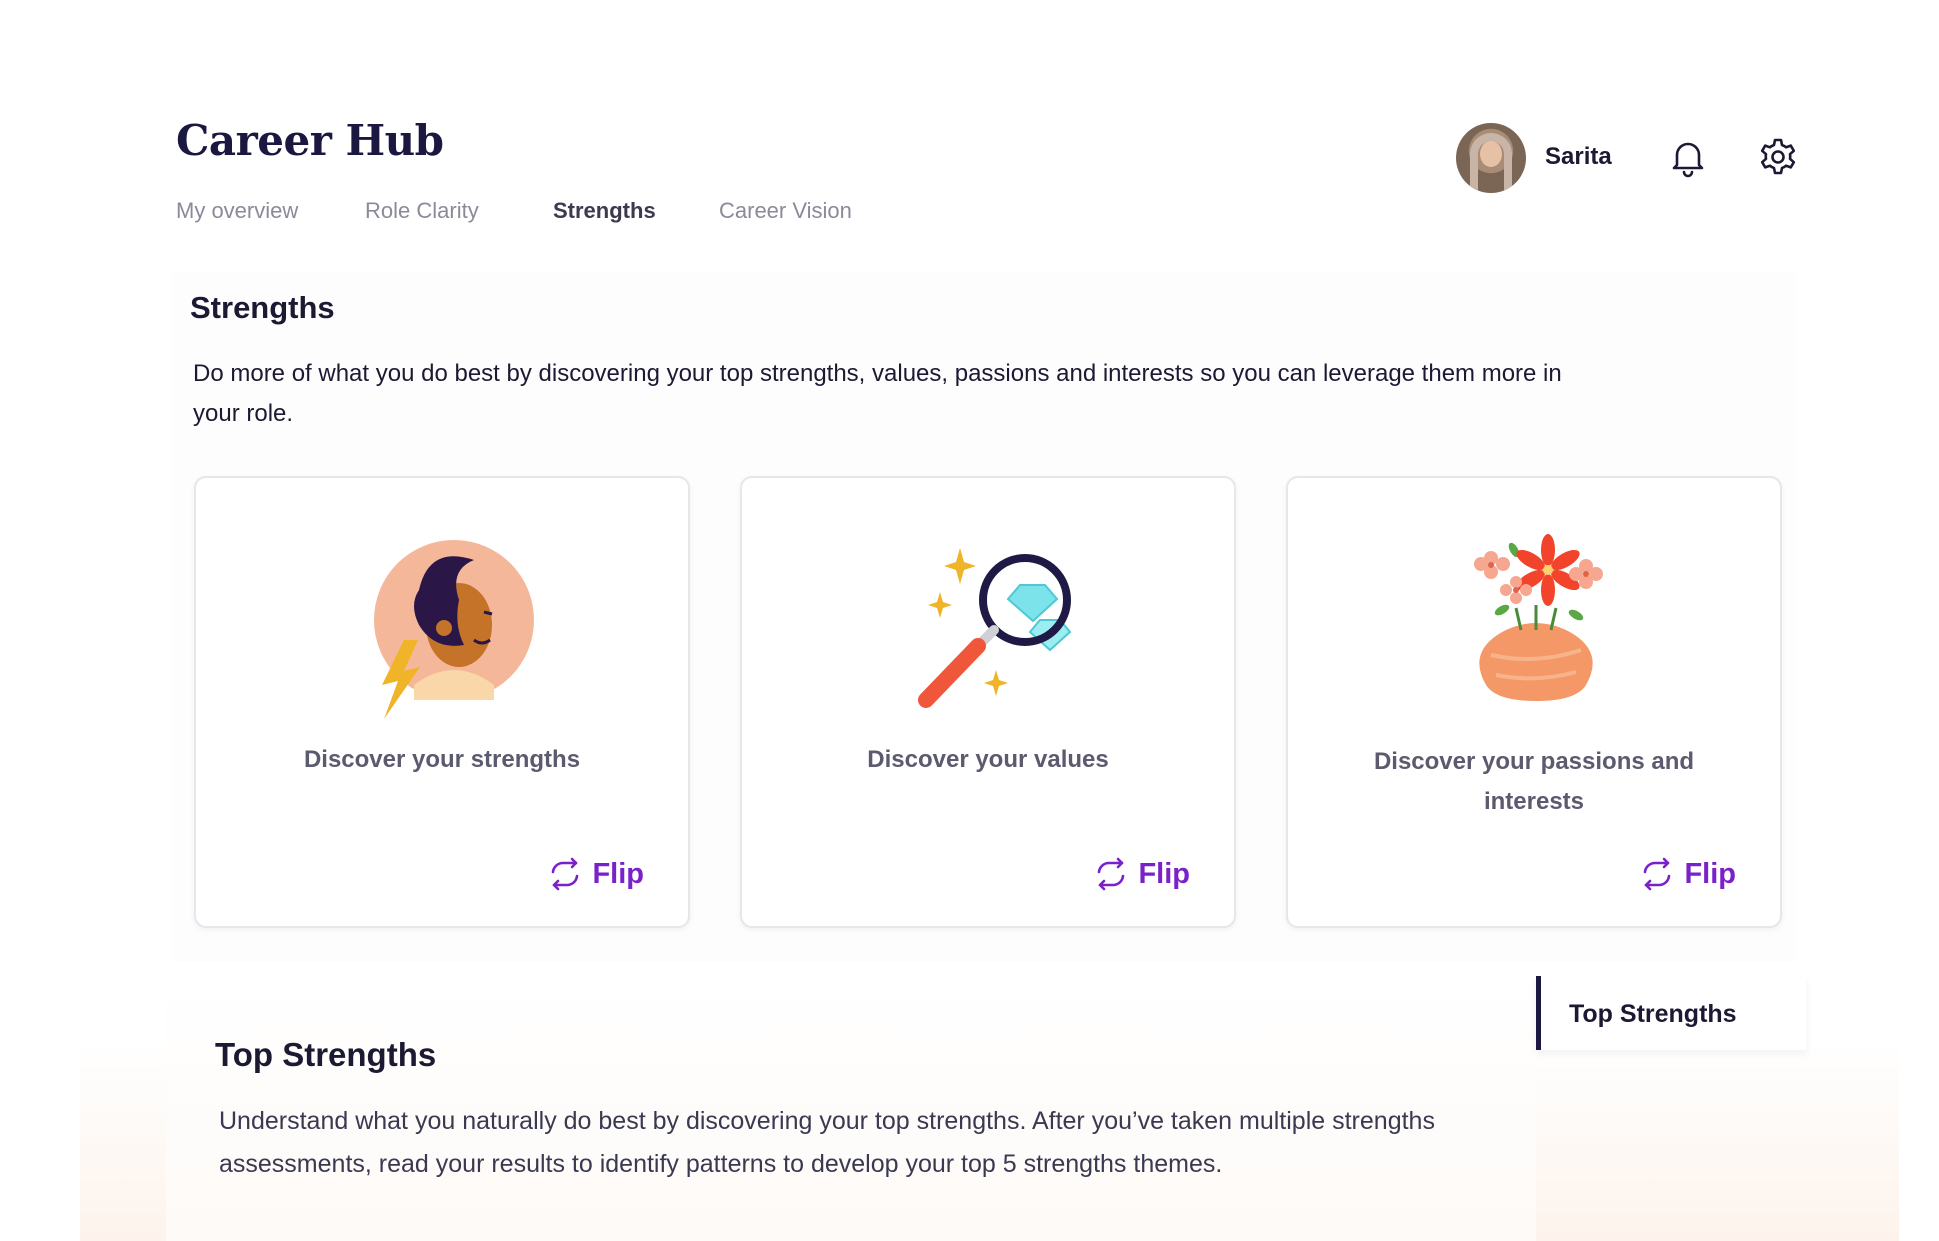 This screenshot has height=1241, width=1939. Describe the element at coordinates (604, 211) in the screenshot. I see `tab-strengths: Strengths` at that location.